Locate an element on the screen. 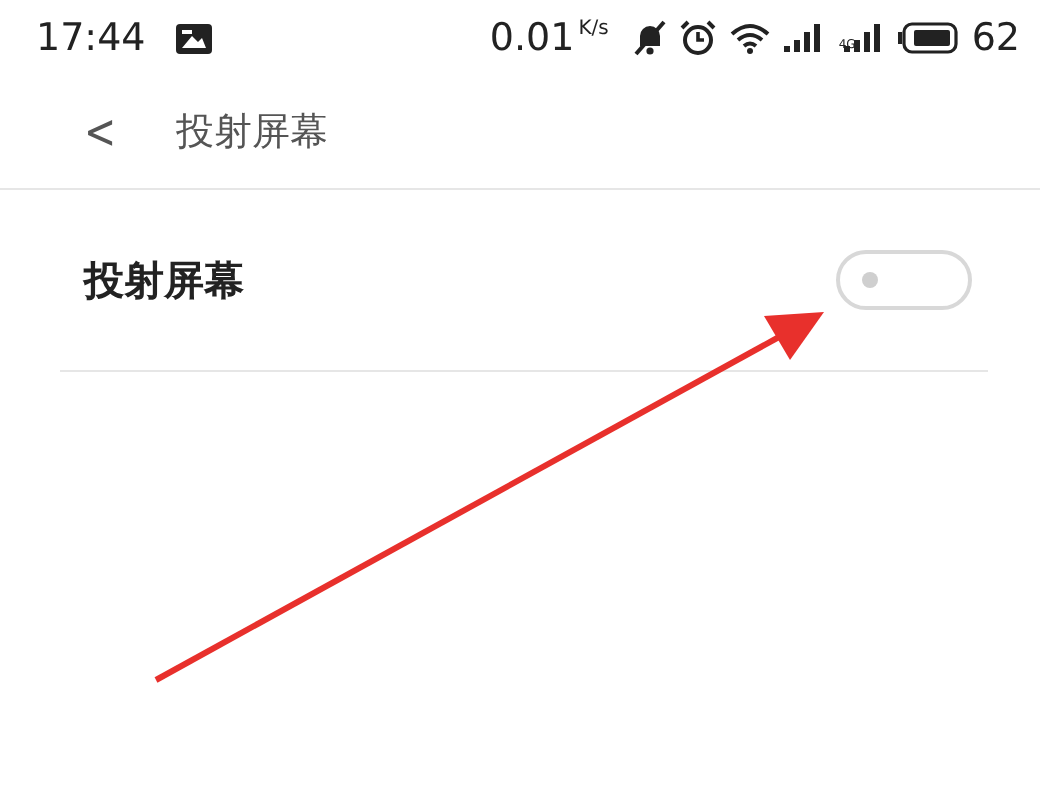 The image size is (1040, 804). network-speed: 0.01 is located at coordinates (532, 38).